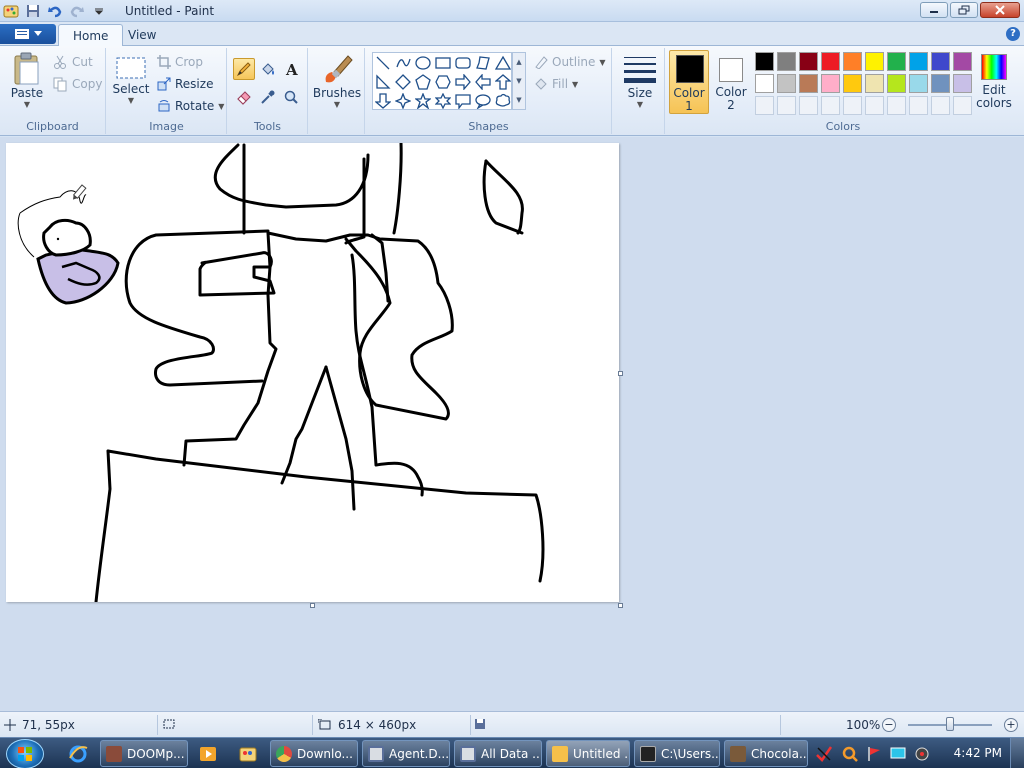 This screenshot has height=768, width=1024. What do you see at coordinates (1013, 34) in the screenshot?
I see `help-icon: ?` at bounding box center [1013, 34].